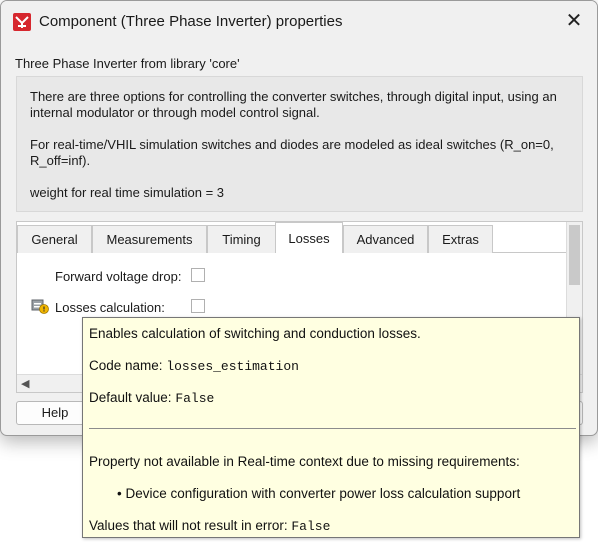  Describe the element at coordinates (149, 239) in the screenshot. I see `tab-measurements: Measurements` at that location.